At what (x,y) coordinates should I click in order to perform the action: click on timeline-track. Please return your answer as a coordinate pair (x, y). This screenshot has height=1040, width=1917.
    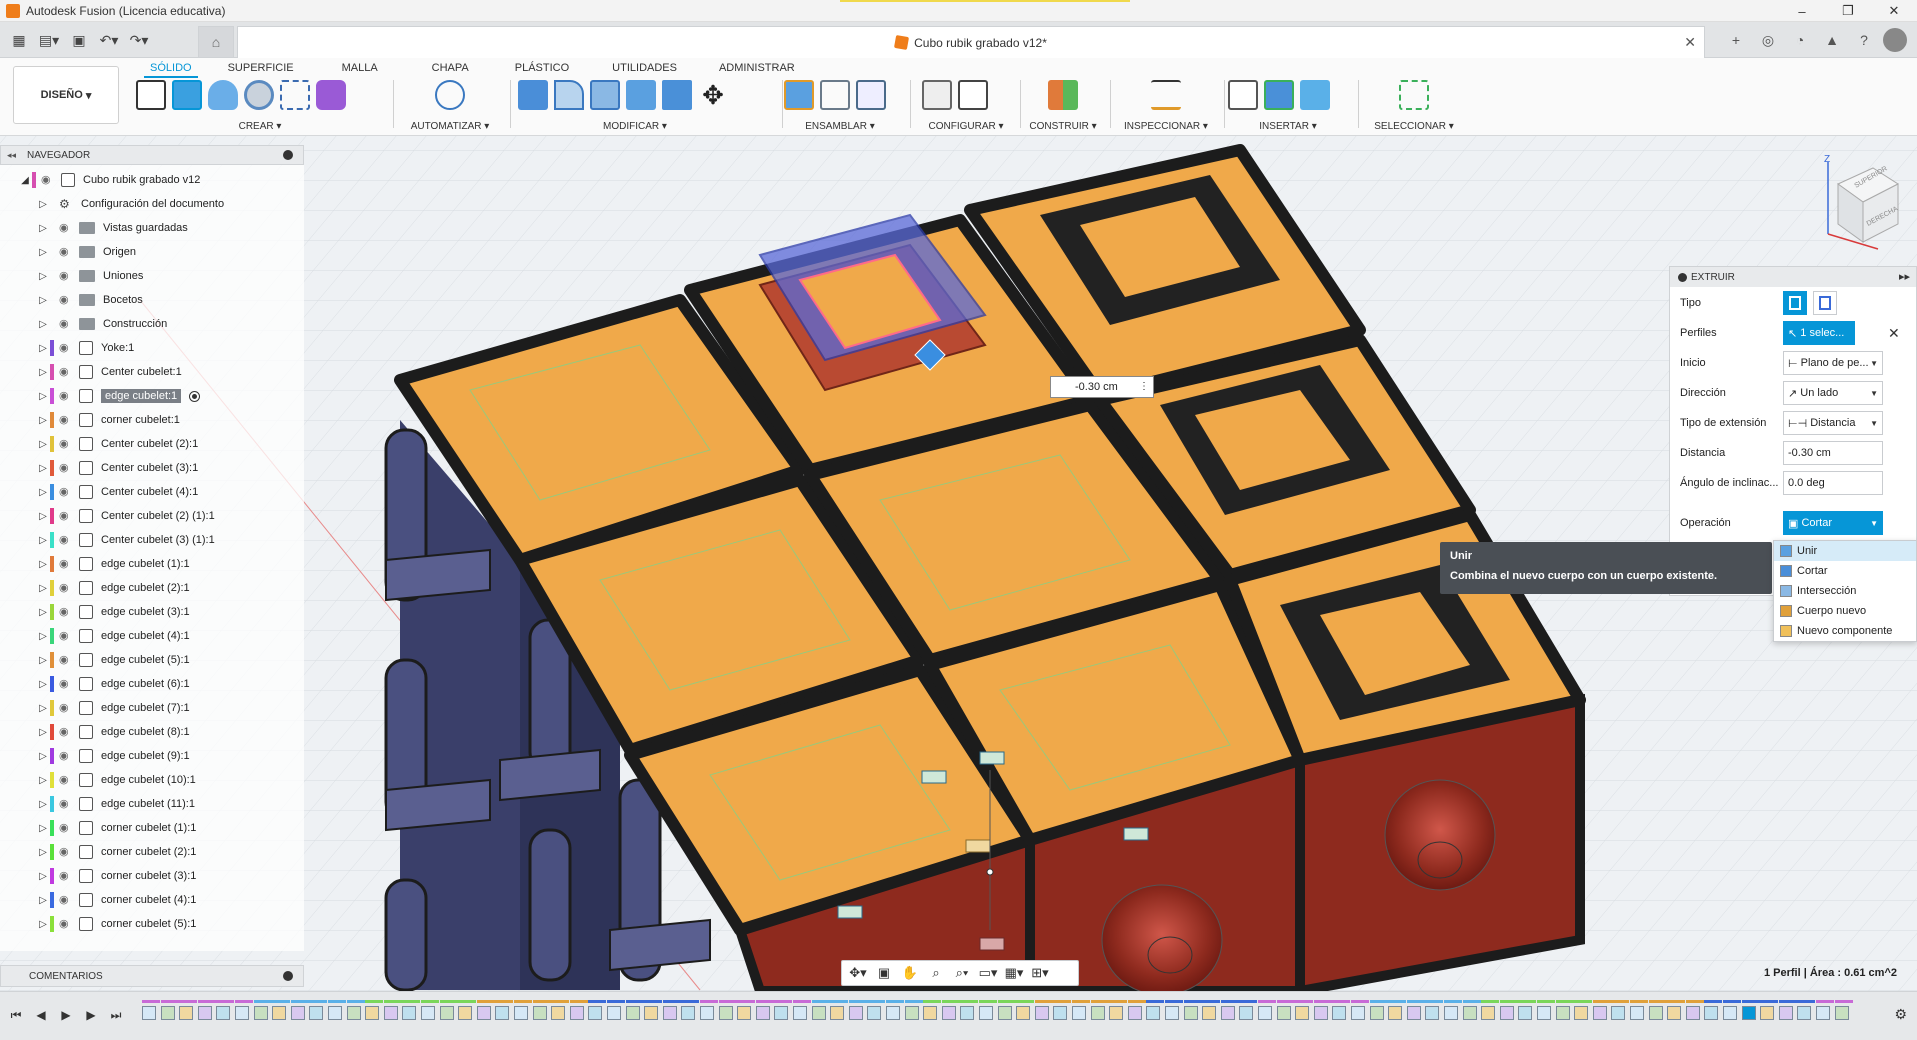
    Looking at the image, I should click on (1007, 1016).